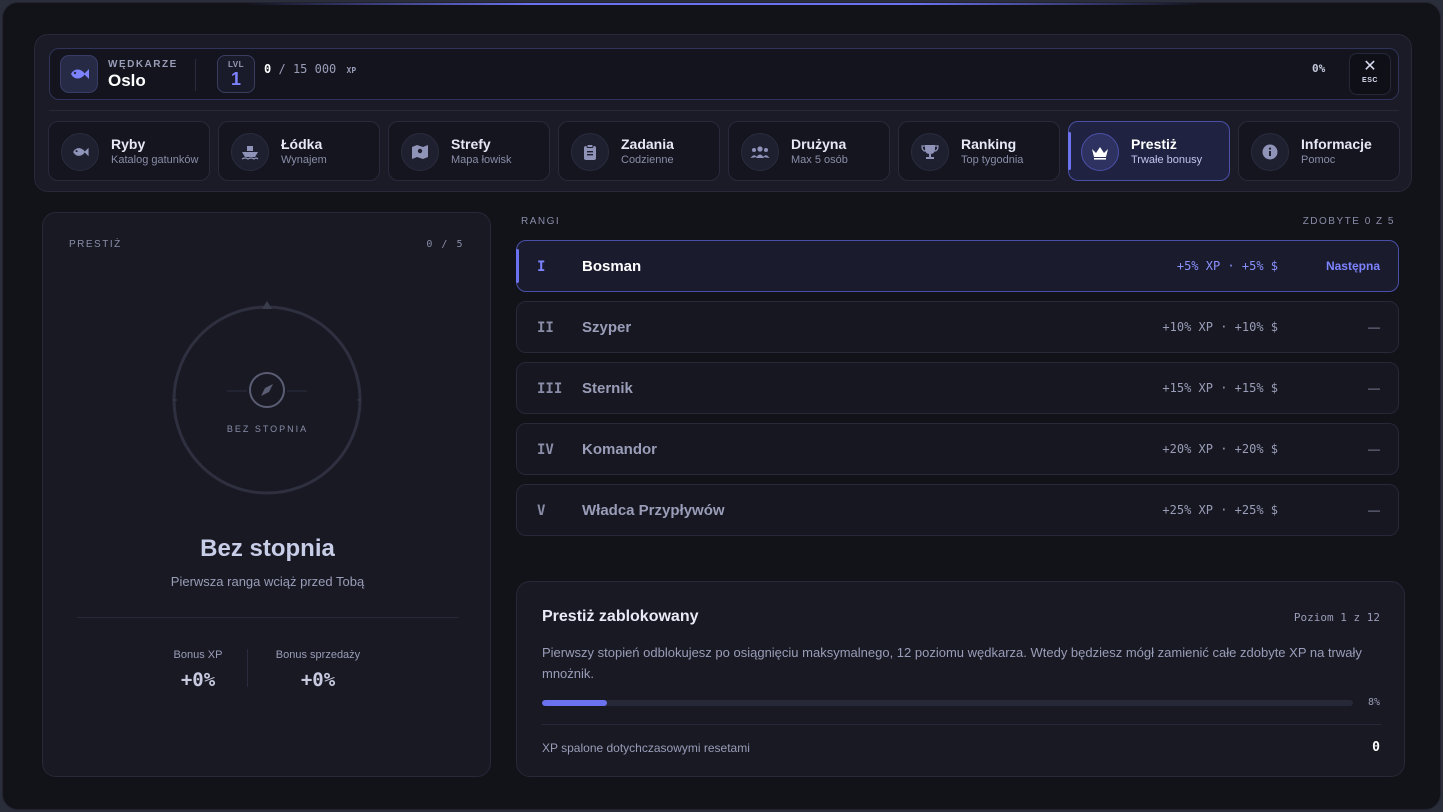 The image size is (1443, 812). I want to click on top-accent-line, so click(723, 4).